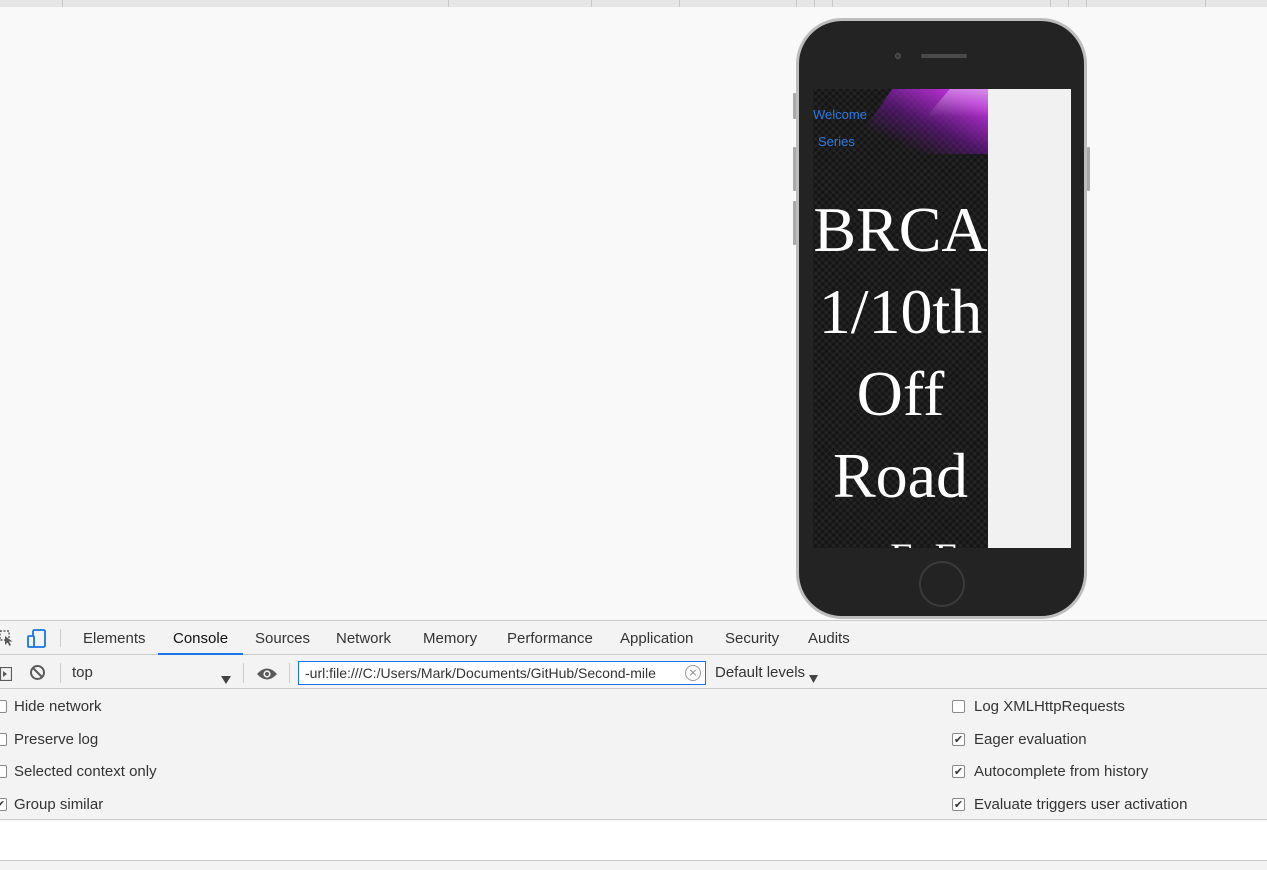  I want to click on checkbox-eager-evaluation: ✔, so click(958, 739).